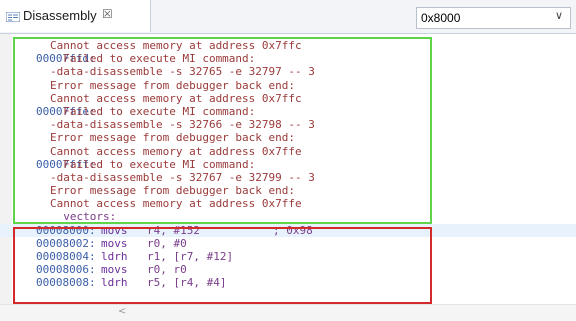 This screenshot has height=321, width=576. What do you see at coordinates (60, 15) in the screenshot?
I see `tab-label: Disassembly` at bounding box center [60, 15].